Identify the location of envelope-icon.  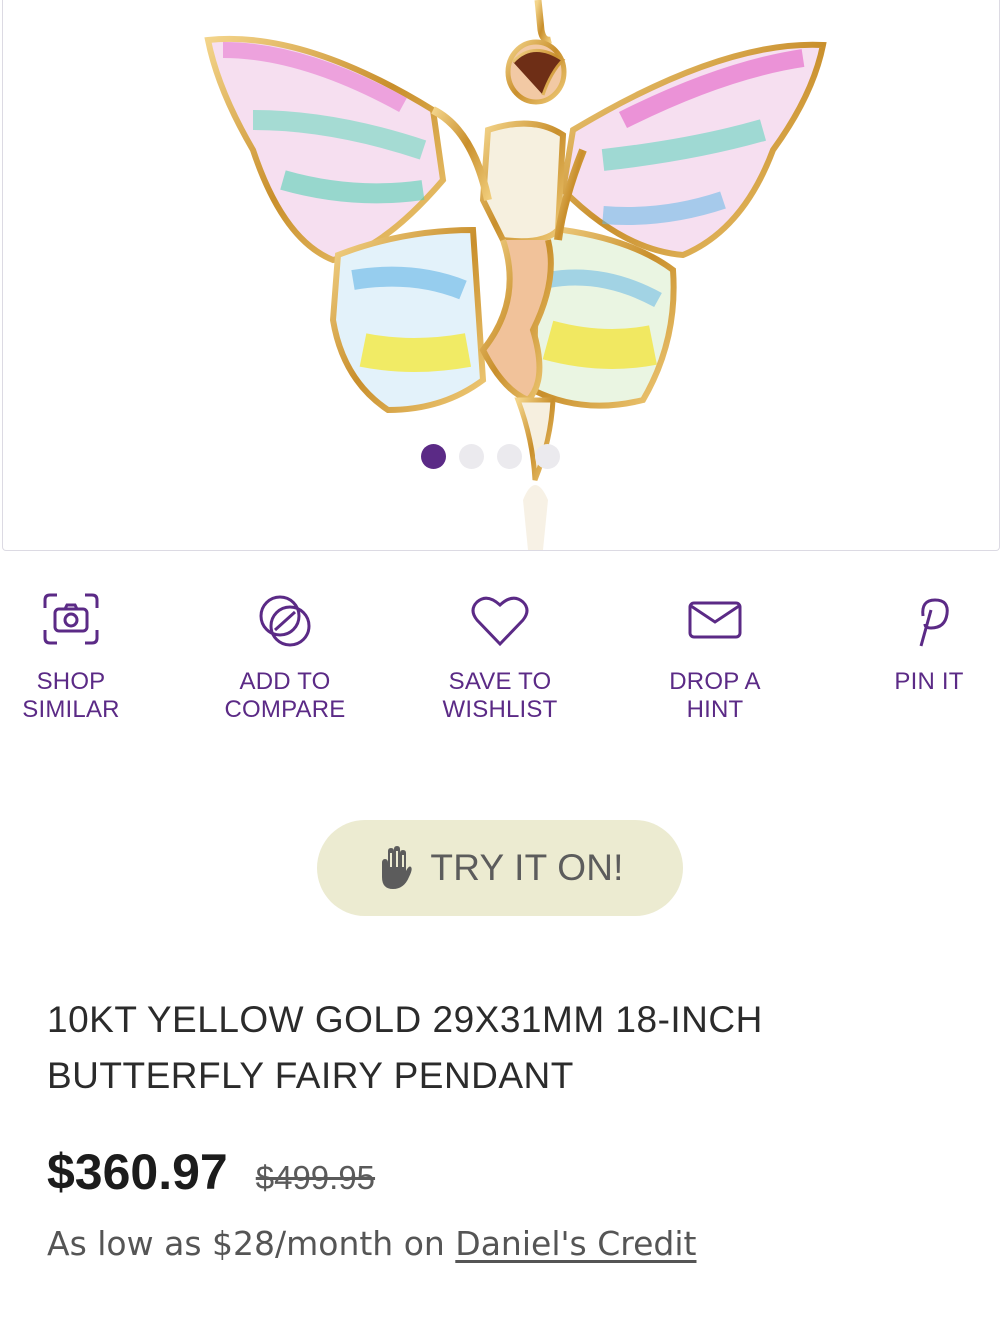
(715, 620).